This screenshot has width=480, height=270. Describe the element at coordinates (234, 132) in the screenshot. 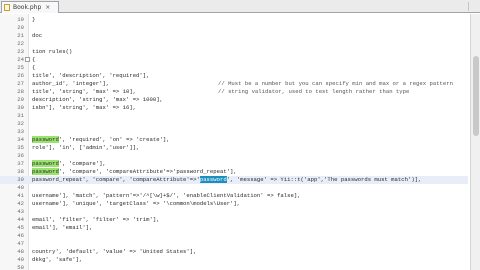

I see `code-line: 33` at that location.